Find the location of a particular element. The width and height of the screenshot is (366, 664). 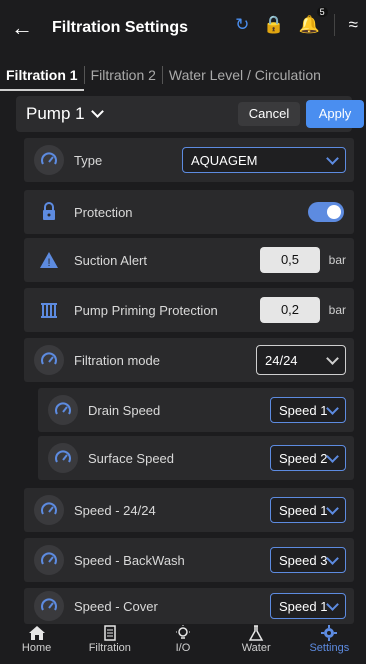

surface-speed-value: Speed 2 is located at coordinates (303, 458).